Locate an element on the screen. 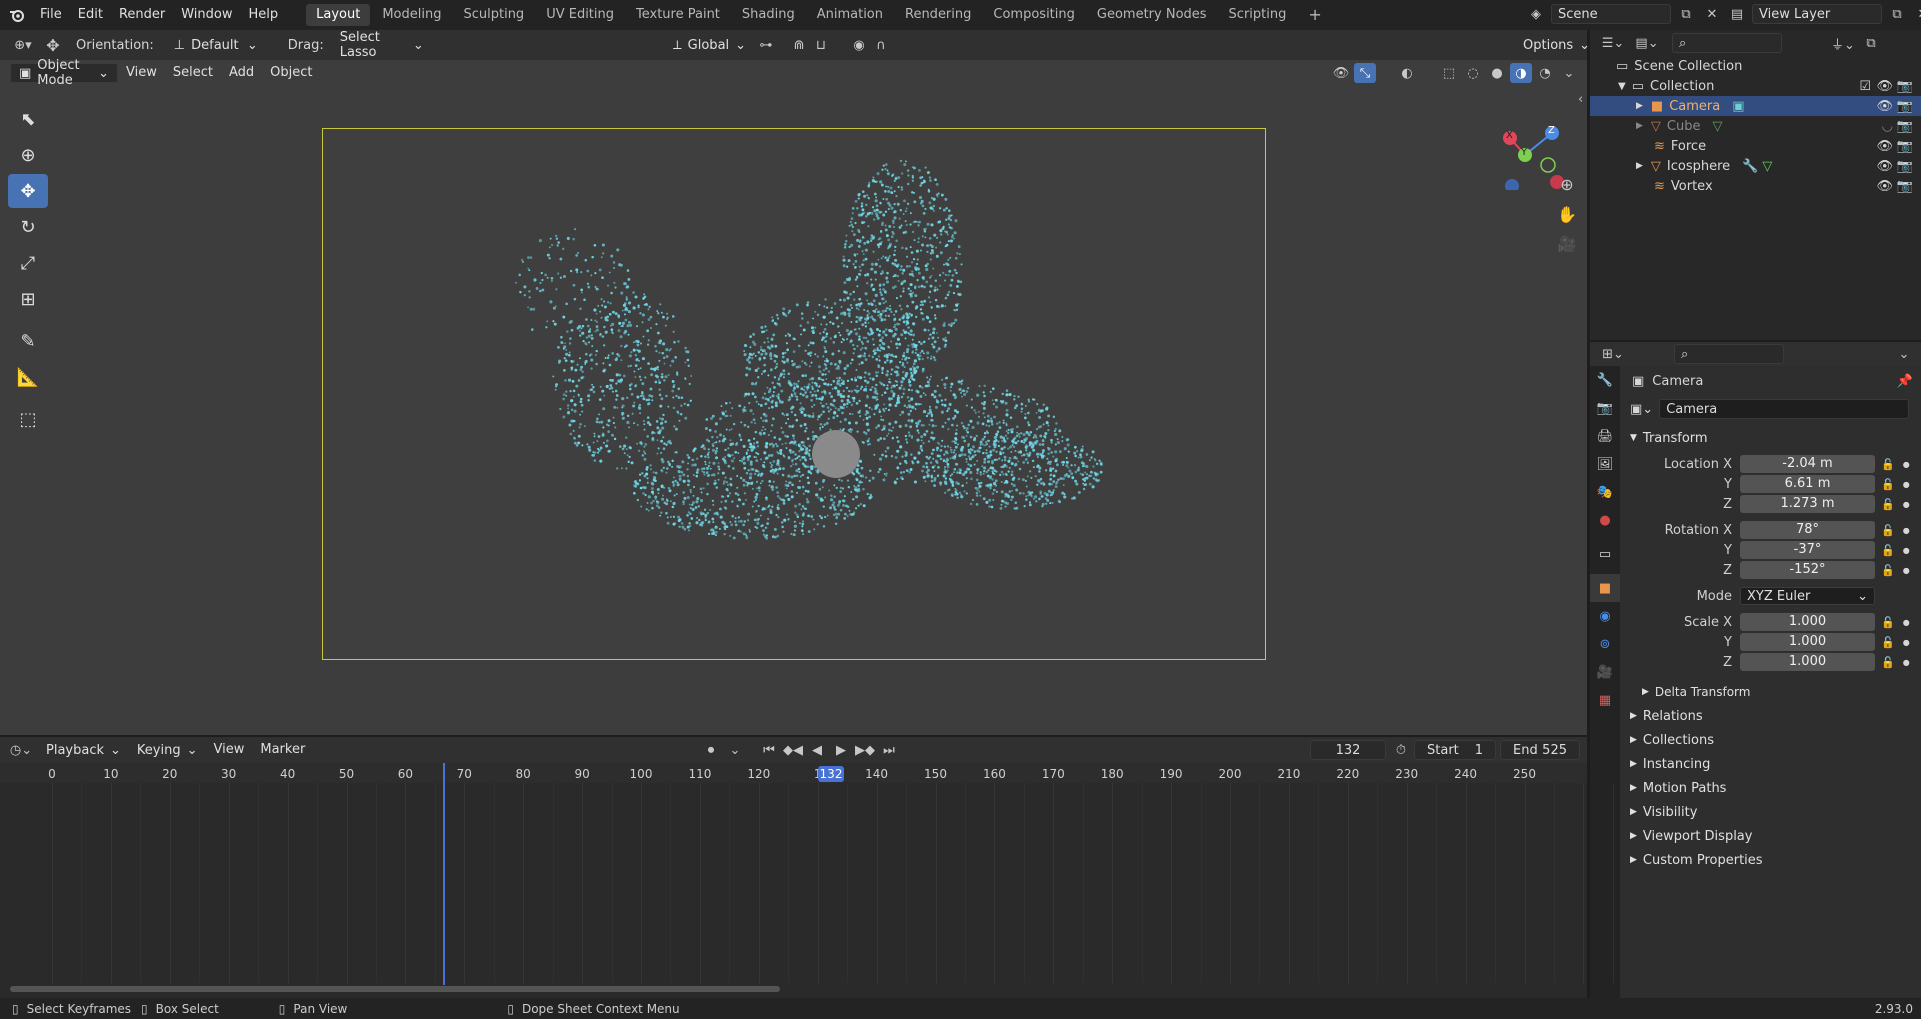  tool-tab-icon: 🔧 is located at coordinates (1605, 380).